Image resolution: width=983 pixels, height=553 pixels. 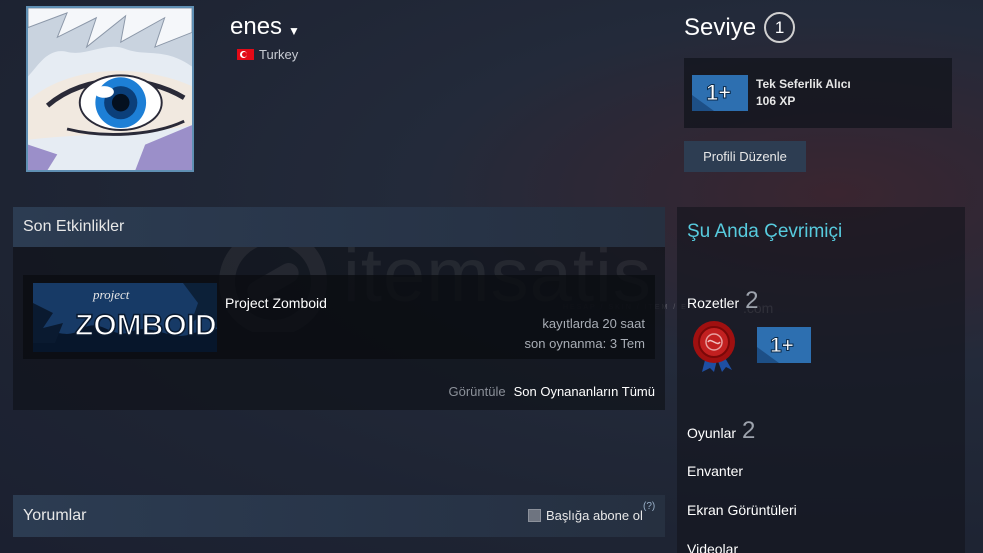 I want to click on one-plus-badge-icon: 1+, so click(x=720, y=93).